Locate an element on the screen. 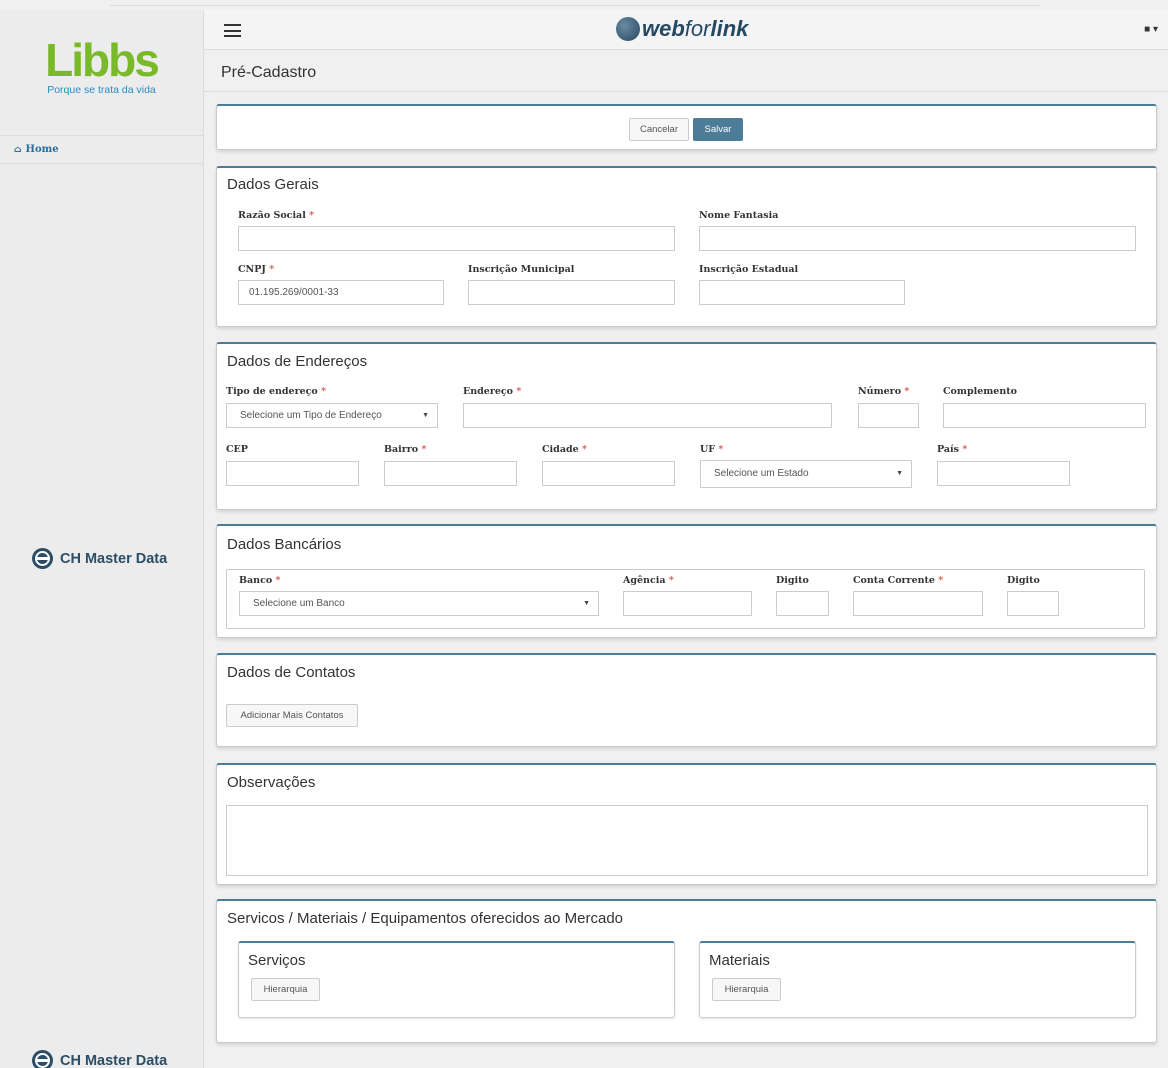  panel-title: Dados Gerais is located at coordinates (273, 184).